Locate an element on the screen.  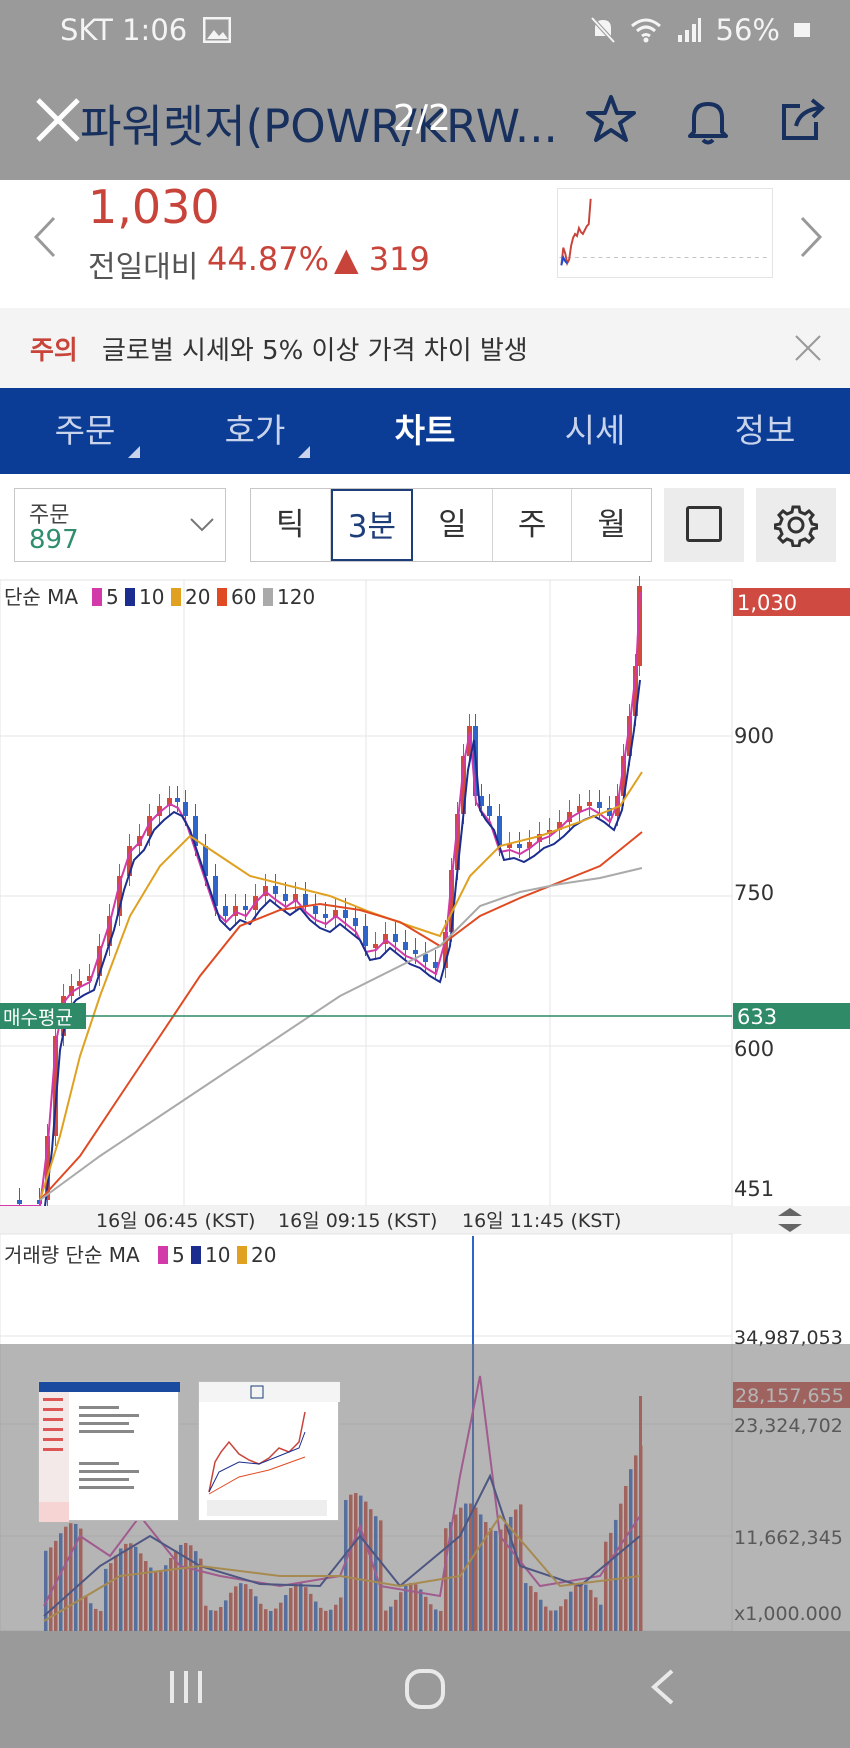
price-y-tick: 451 is located at coordinates (754, 1189).